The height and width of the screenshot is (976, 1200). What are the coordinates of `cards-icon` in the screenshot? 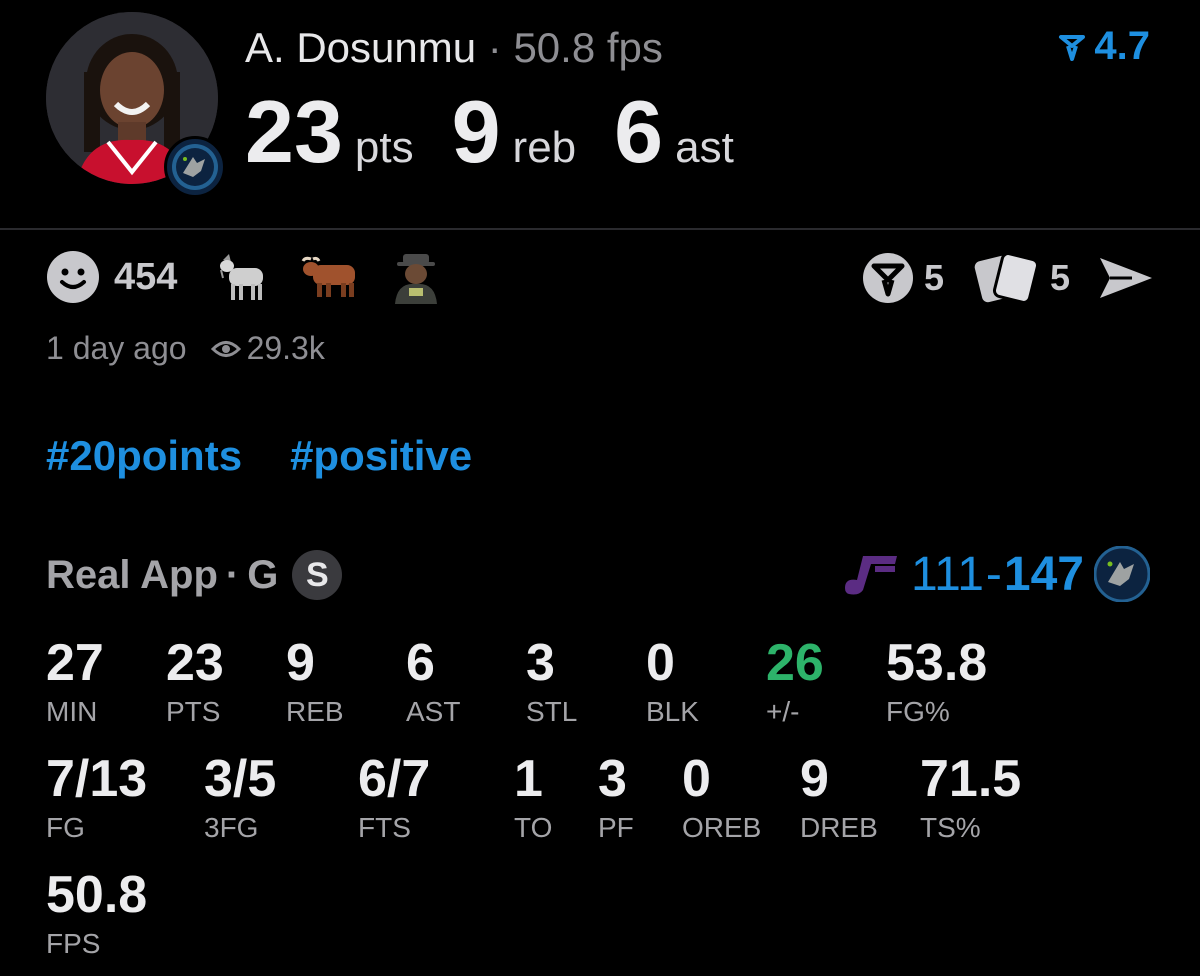 It's located at (1007, 278).